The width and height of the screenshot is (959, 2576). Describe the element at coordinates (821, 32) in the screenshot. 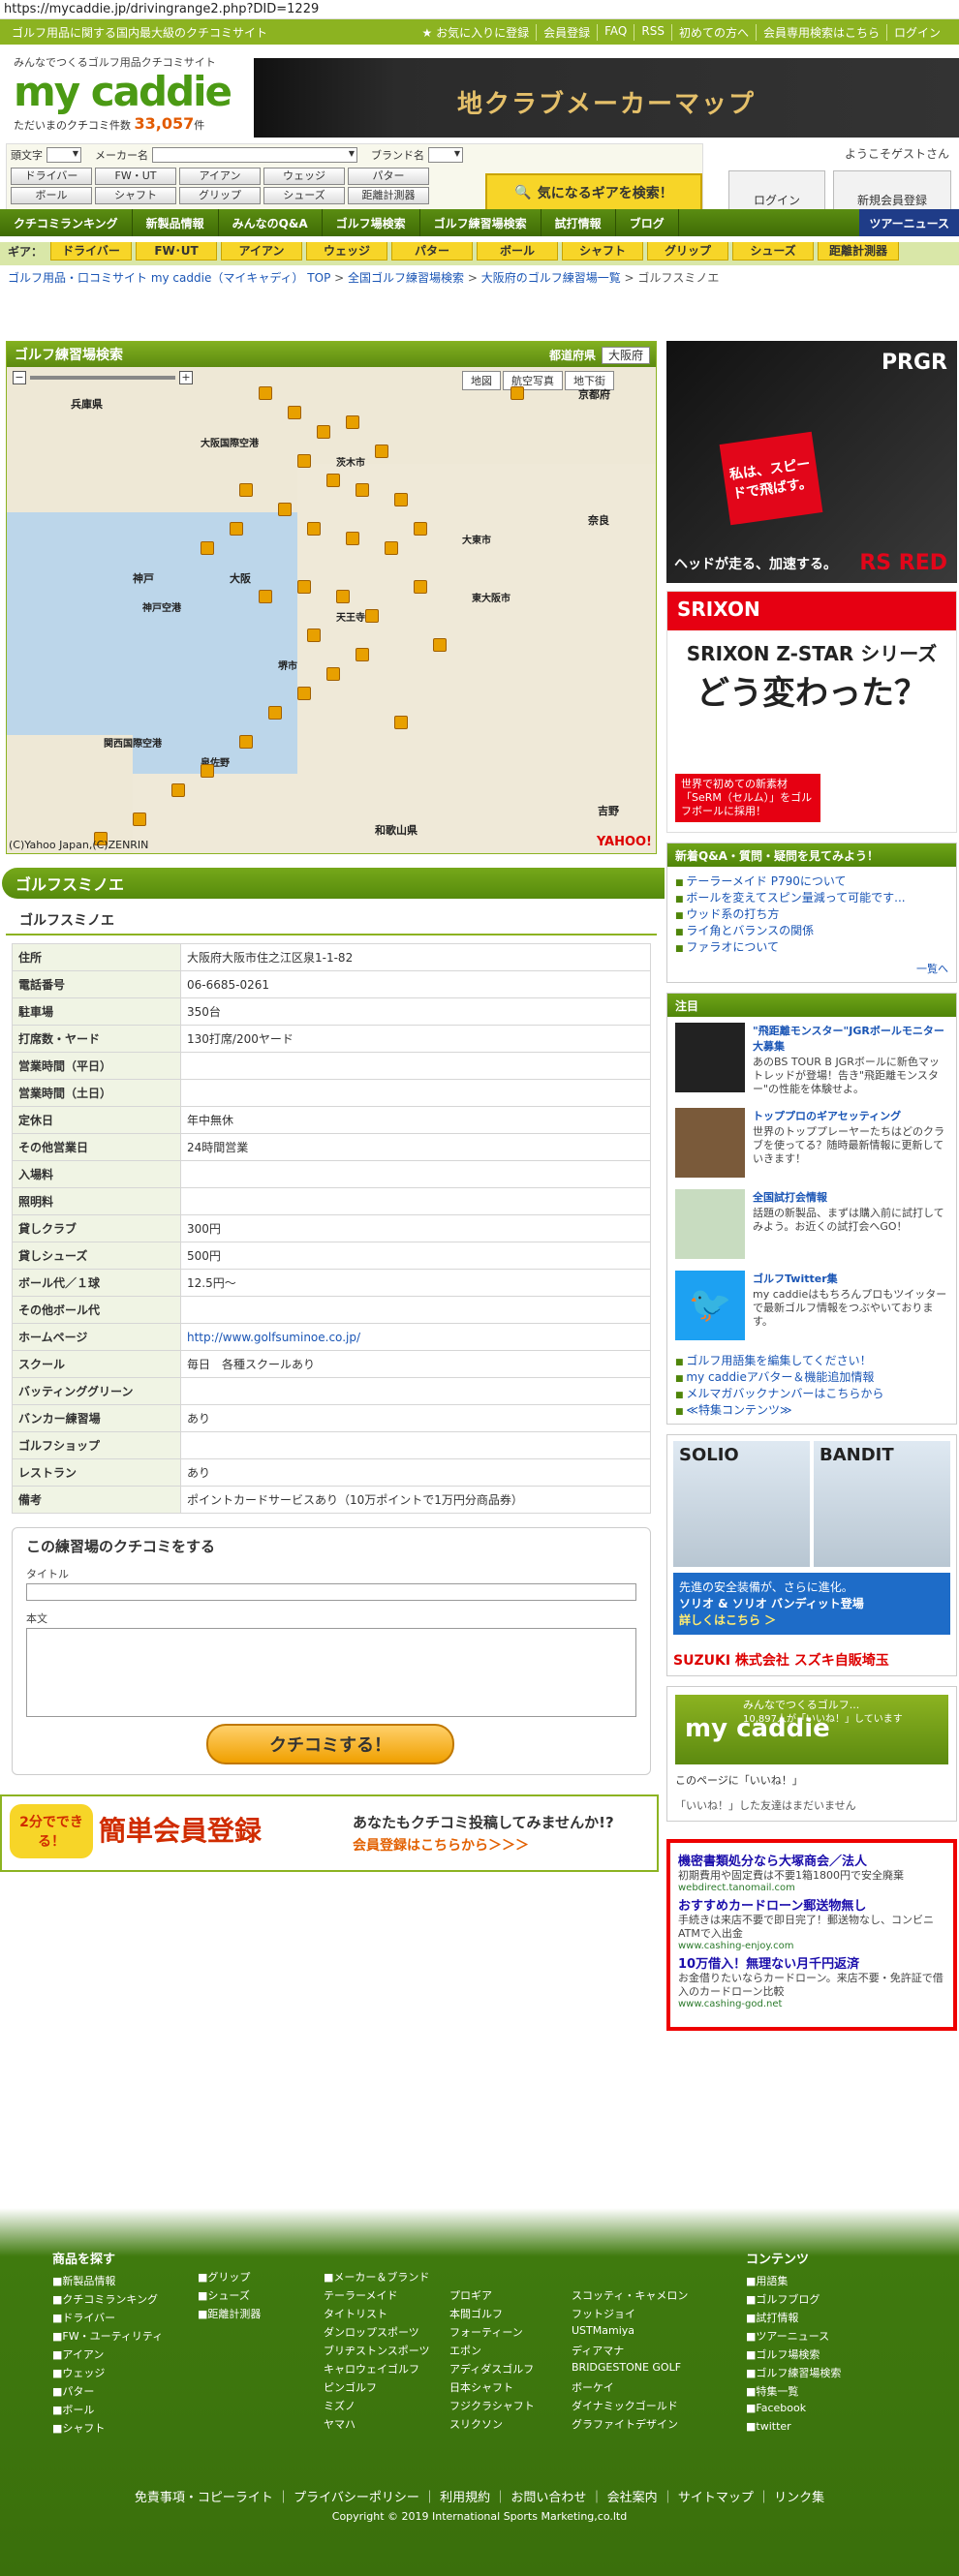

I see `member-search-link: 会員専用検索はこちら` at that location.